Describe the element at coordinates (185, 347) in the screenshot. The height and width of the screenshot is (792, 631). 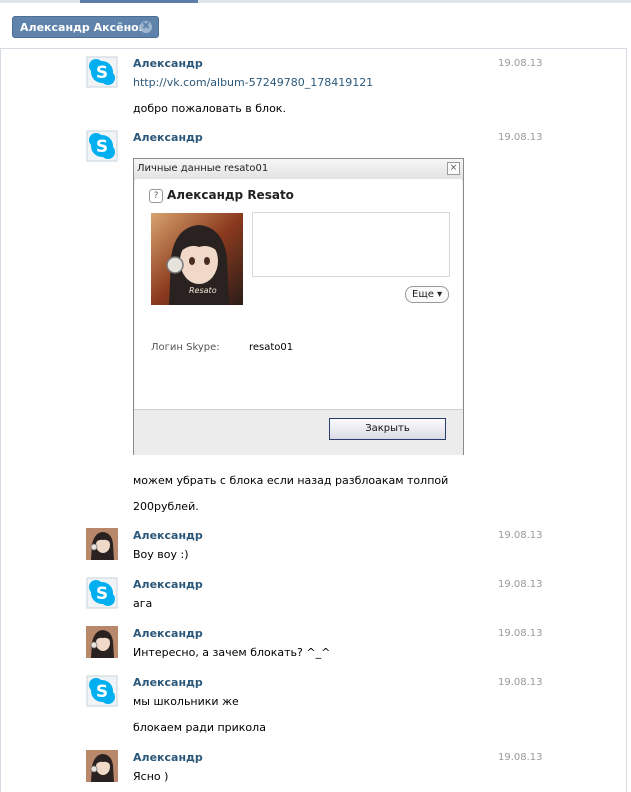
I see `skype-login-label: Логин Skype:` at that location.